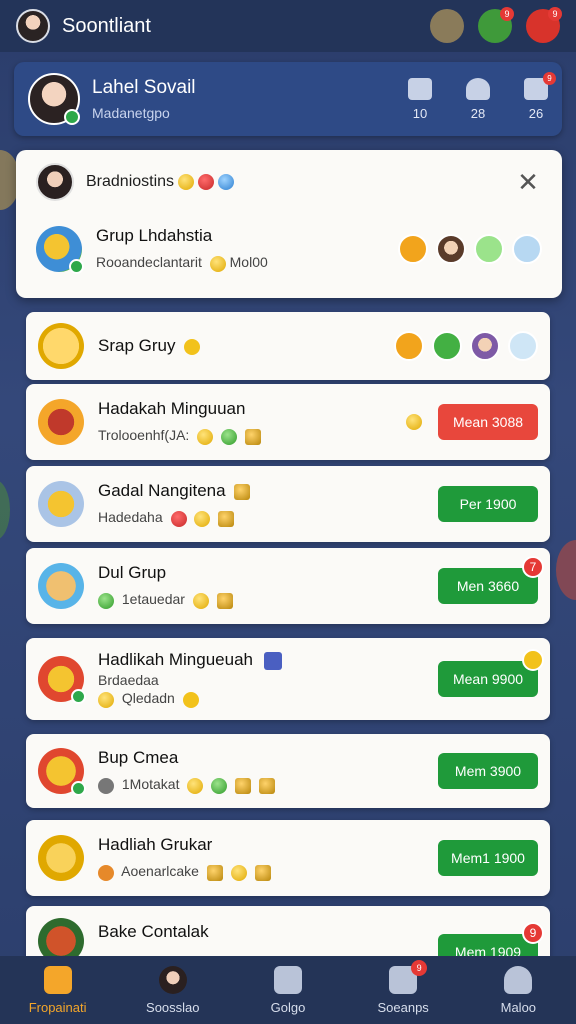 The height and width of the screenshot is (1024, 576). What do you see at coordinates (478, 99) in the screenshot?
I see `stat-people: 28` at bounding box center [478, 99].